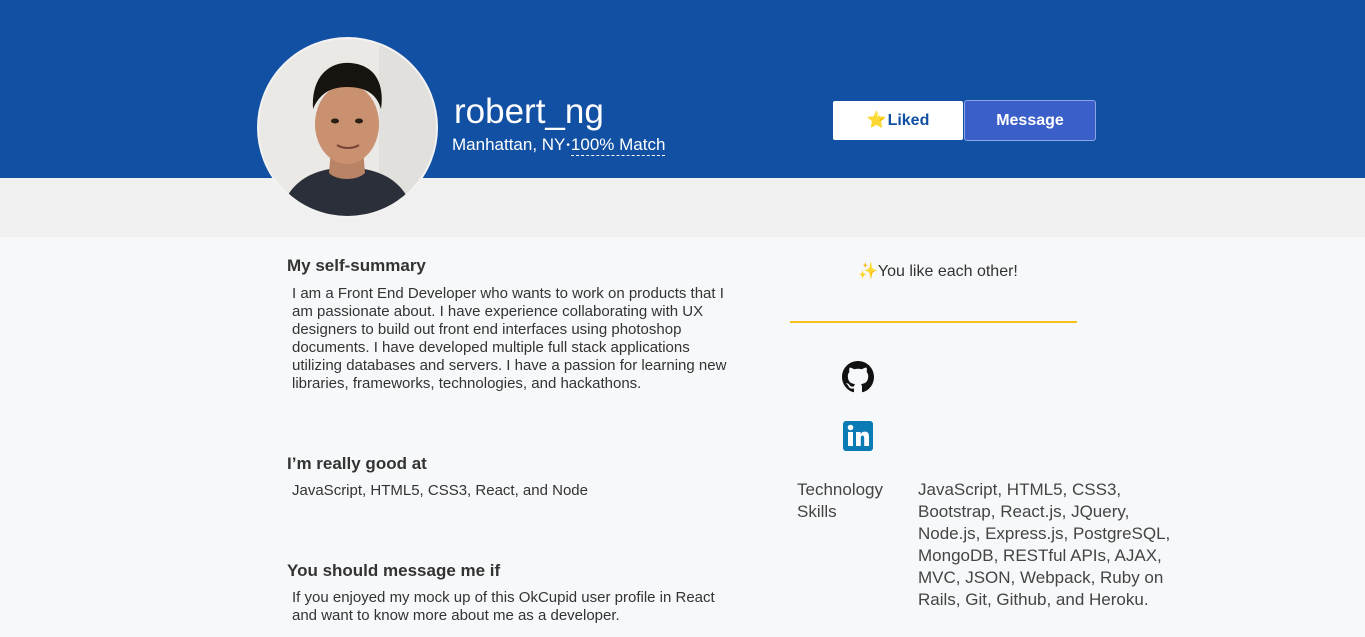 The image size is (1365, 637). What do you see at coordinates (509, 144) in the screenshot?
I see `profile-location: Manhattan, NY` at bounding box center [509, 144].